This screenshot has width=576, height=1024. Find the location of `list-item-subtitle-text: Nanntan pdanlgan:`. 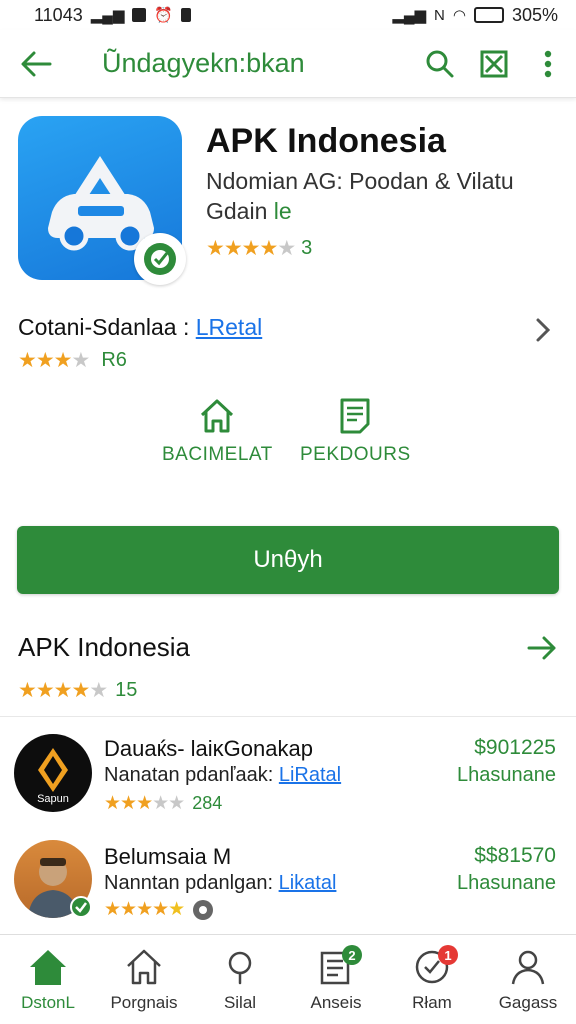

list-item-subtitle-text: Nanntan pdanlgan: is located at coordinates (189, 883).